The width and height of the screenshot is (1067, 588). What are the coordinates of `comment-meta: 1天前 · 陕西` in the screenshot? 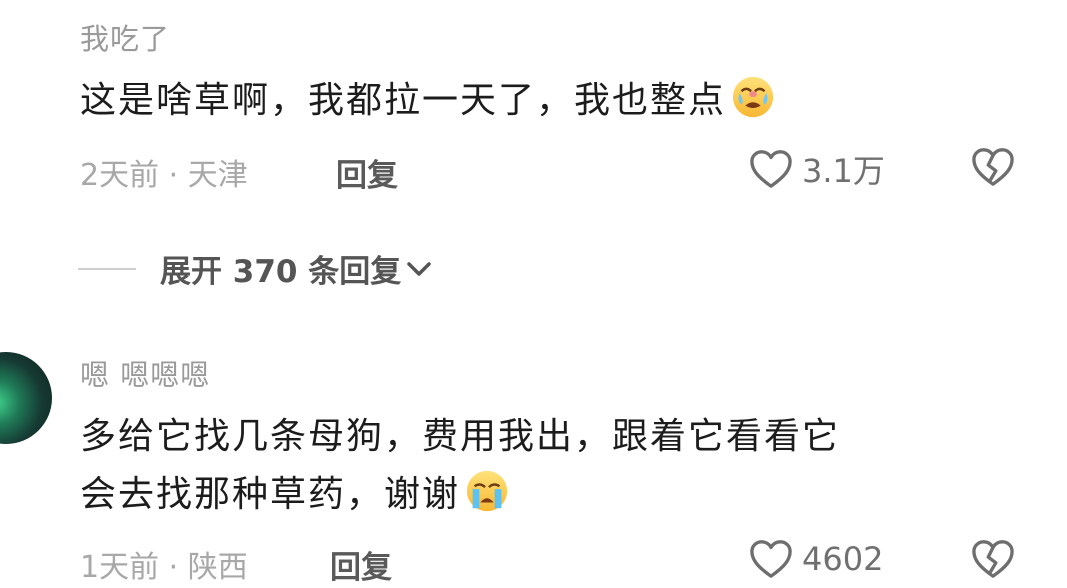 It's located at (164, 567).